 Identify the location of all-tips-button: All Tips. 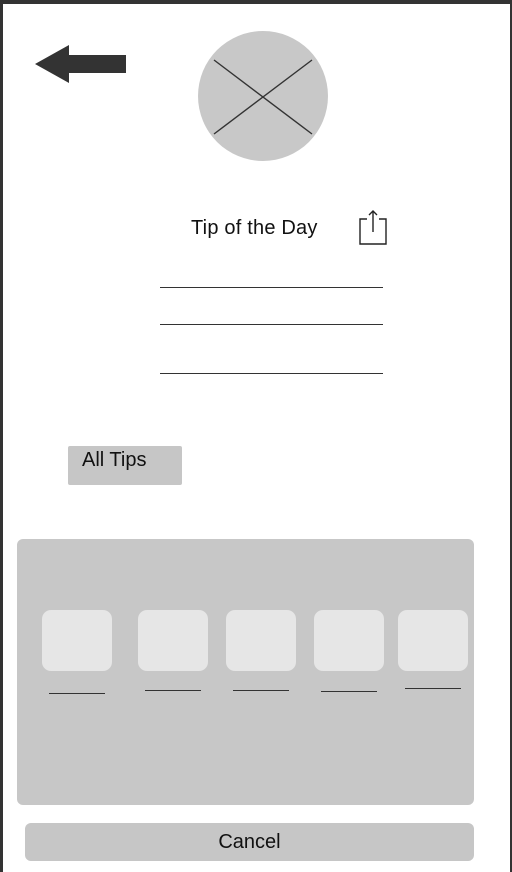
(125, 465).